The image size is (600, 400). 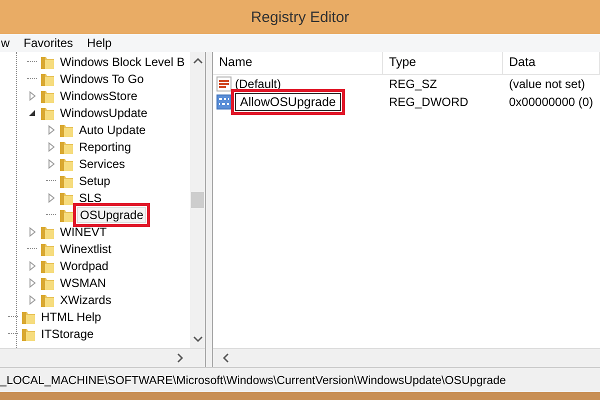 I want to click on tree-item: ITStorage, so click(x=67, y=333).